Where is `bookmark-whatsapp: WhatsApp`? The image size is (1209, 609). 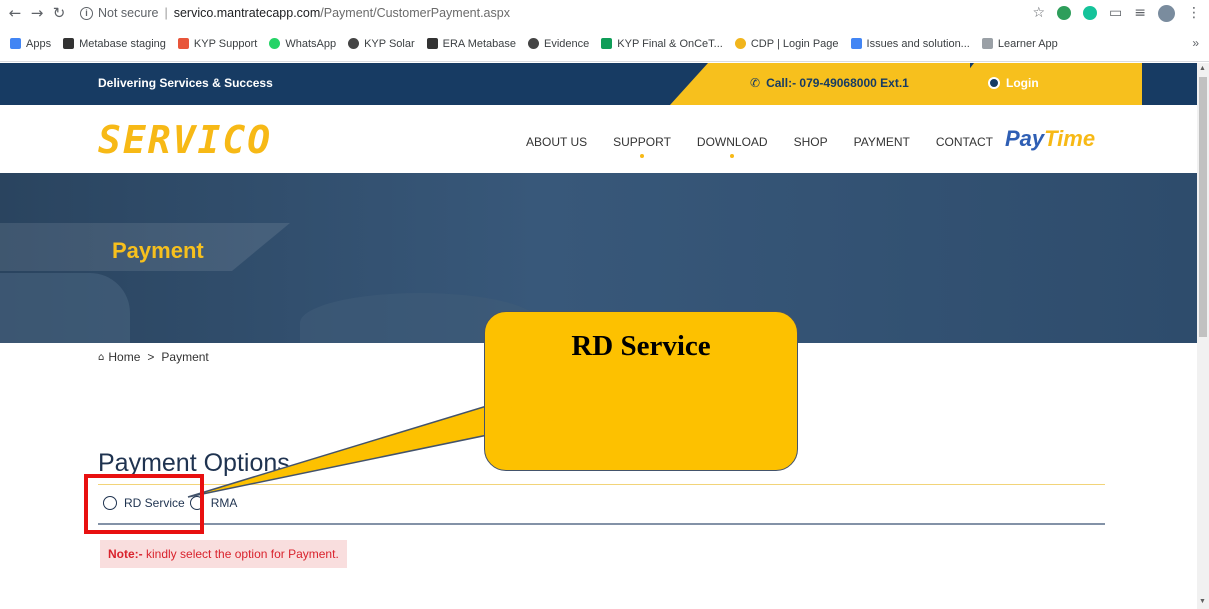
bookmark-whatsapp: WhatsApp is located at coordinates (302, 44).